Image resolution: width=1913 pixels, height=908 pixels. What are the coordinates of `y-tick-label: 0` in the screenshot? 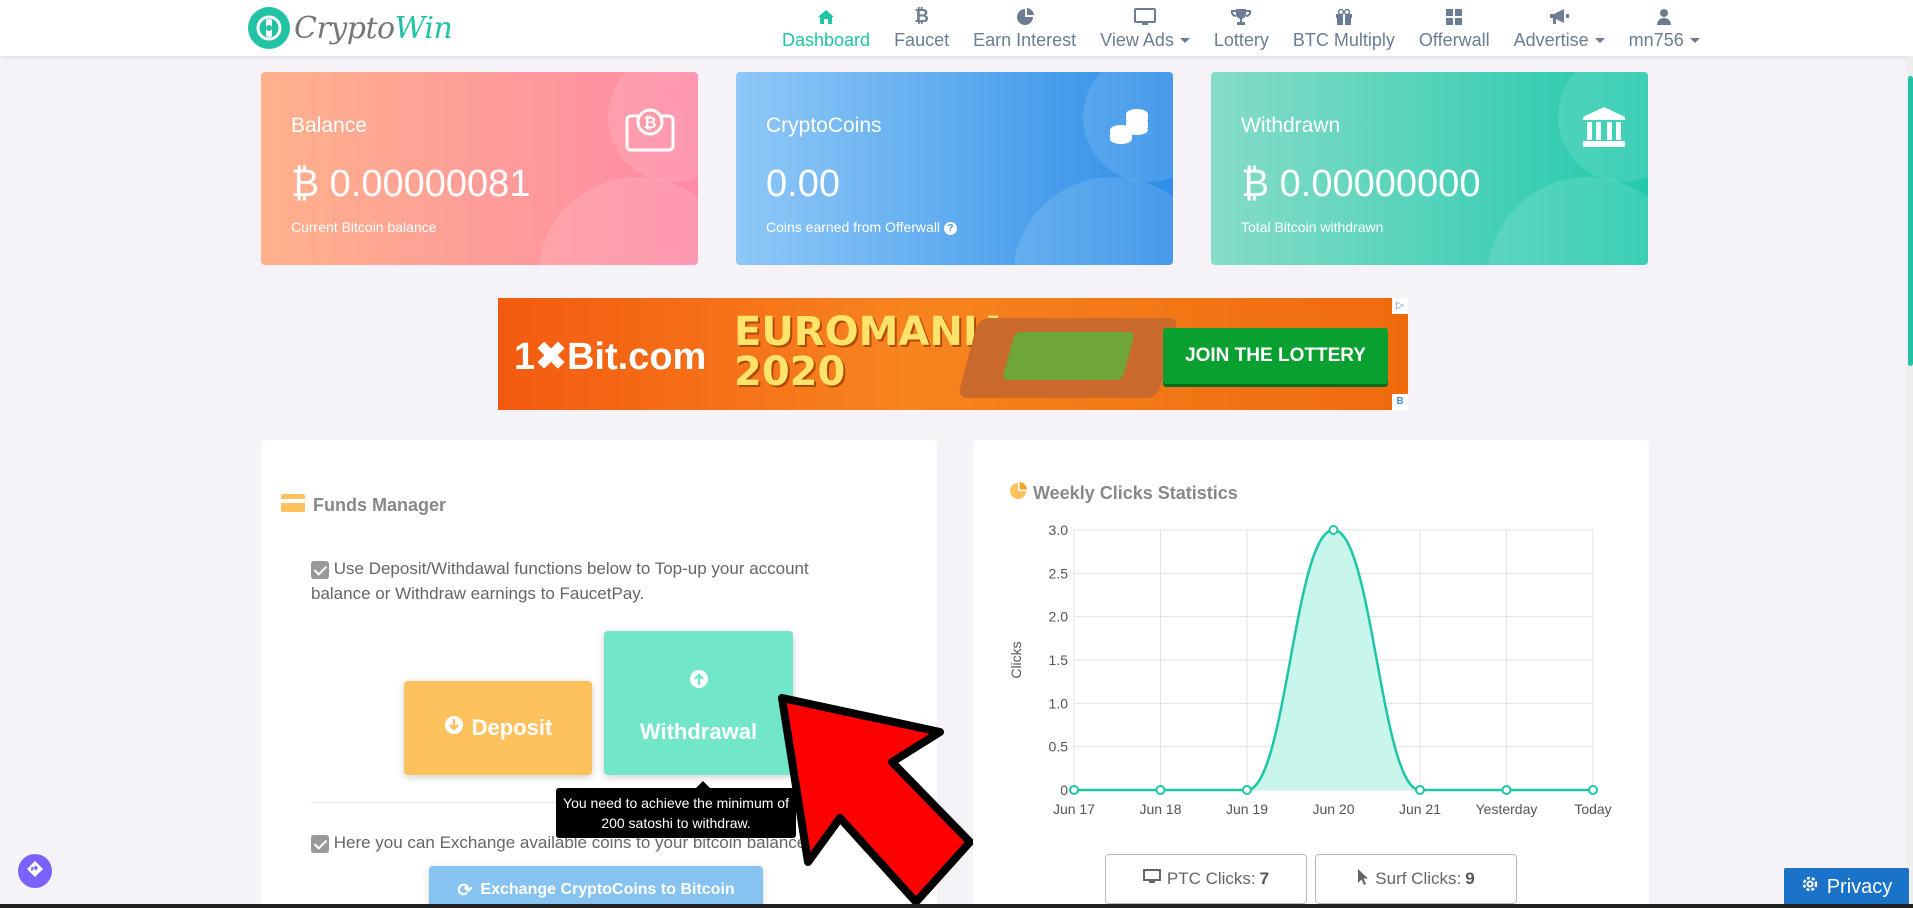 It's located at (1064, 790).